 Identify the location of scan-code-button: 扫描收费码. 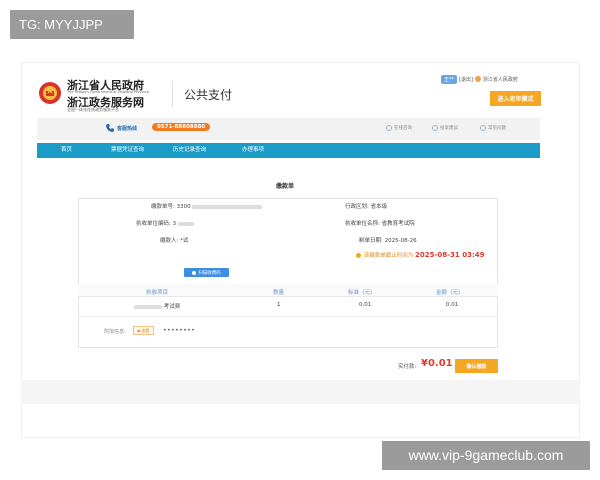
(206, 272).